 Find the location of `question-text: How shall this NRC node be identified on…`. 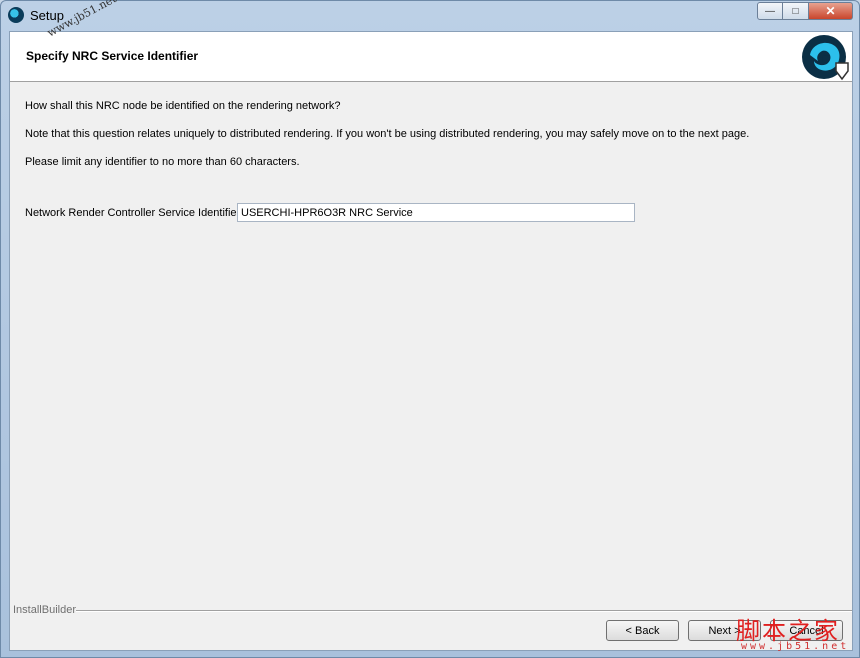

question-text: How shall this NRC node be identified on… is located at coordinates (183, 106).